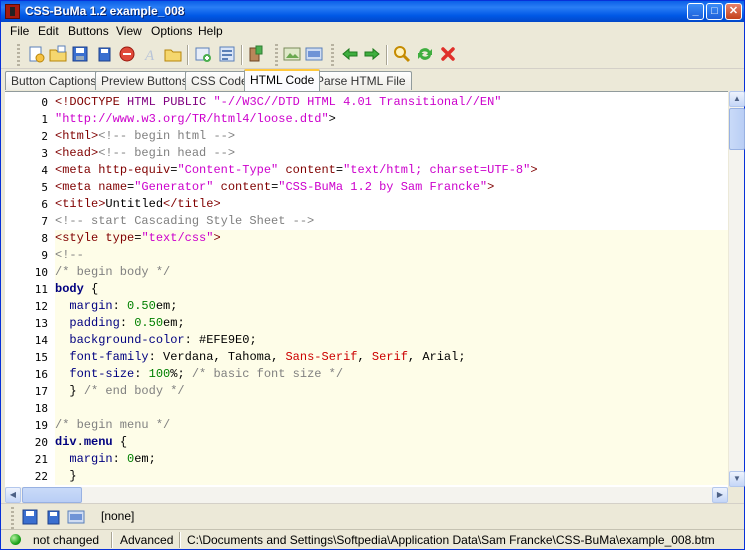  Describe the element at coordinates (30, 289) in the screenshot. I see `line-number-gutter: 0 1 2 3 4 5 6 7 8 9 10 11 12 13 14 15 16 17 18 19 20 21 22` at that location.